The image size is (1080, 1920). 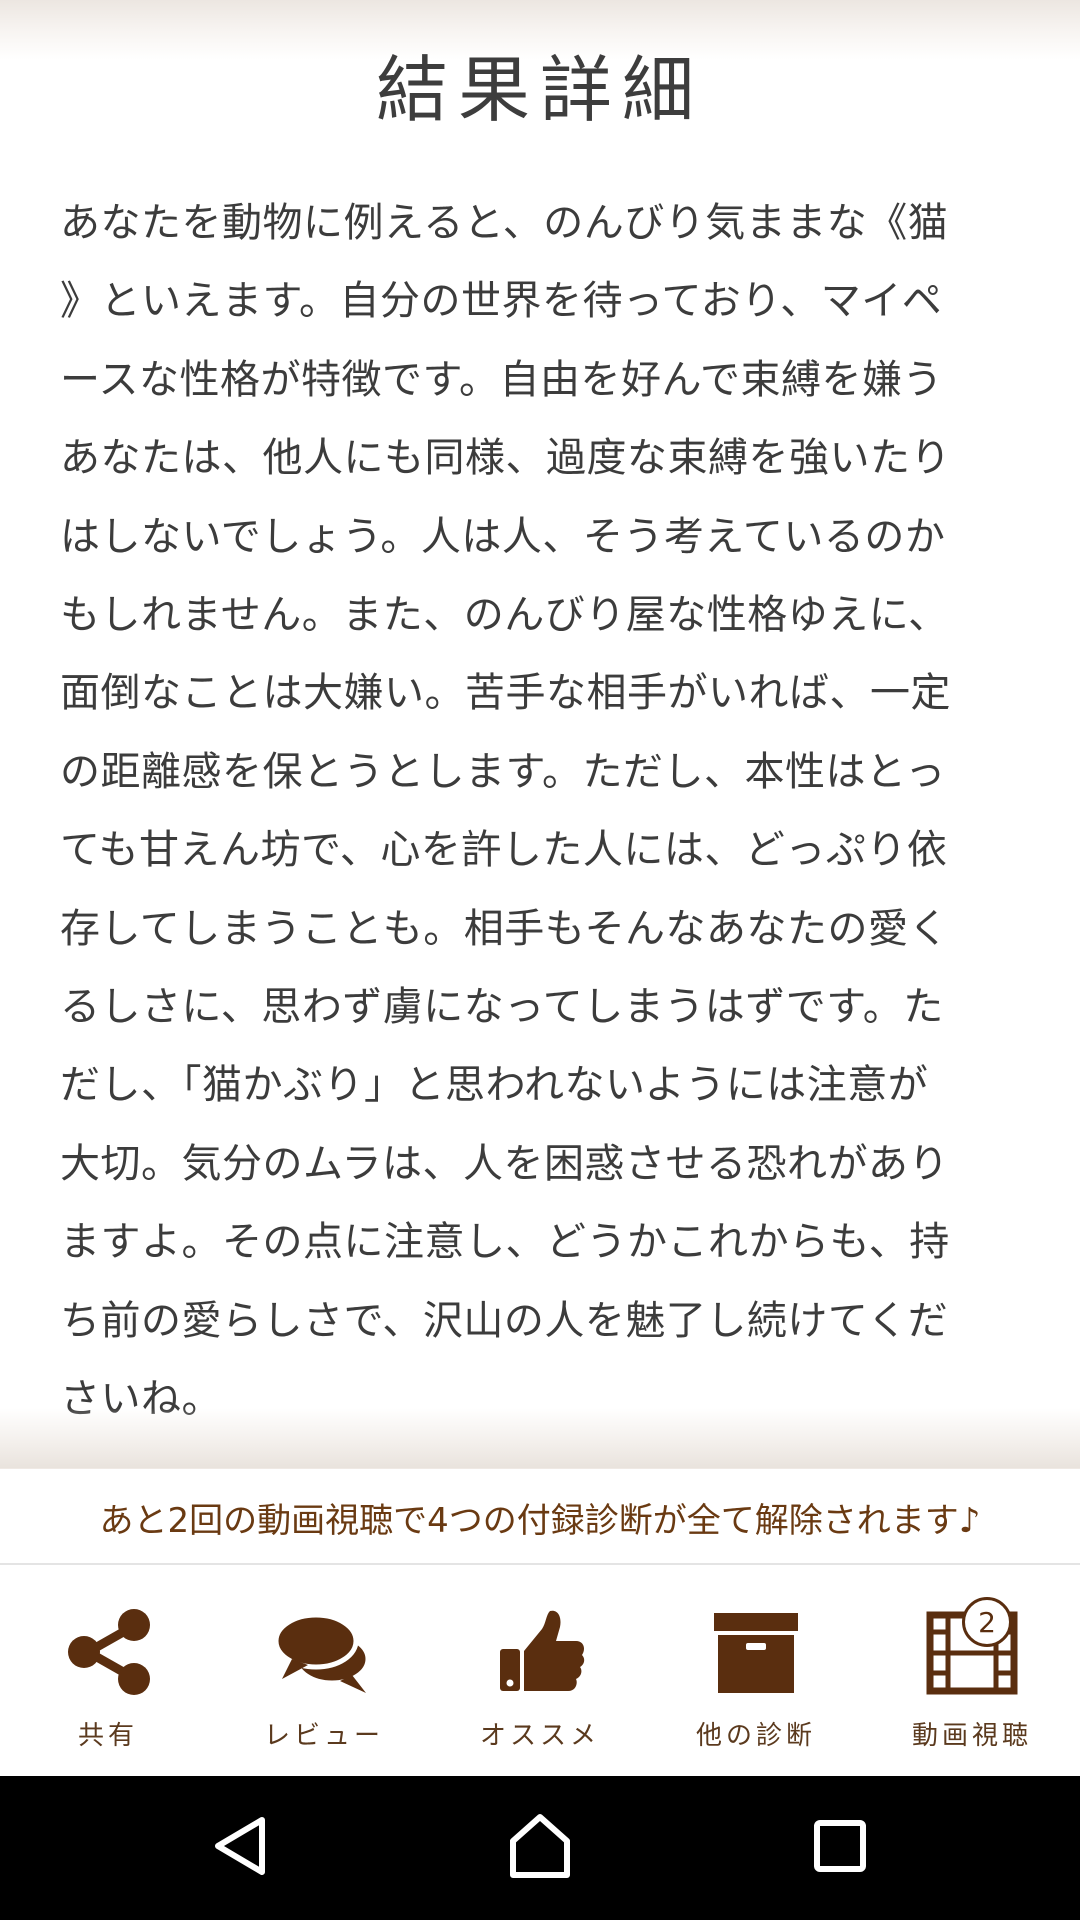 I want to click on recents-icon, so click(x=840, y=1848).